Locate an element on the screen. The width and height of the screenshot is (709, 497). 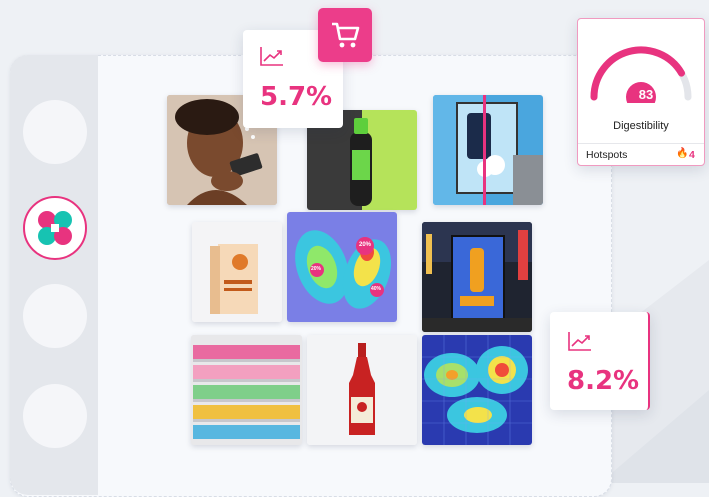
image-bus-stop-ad is located at coordinates (488, 150).